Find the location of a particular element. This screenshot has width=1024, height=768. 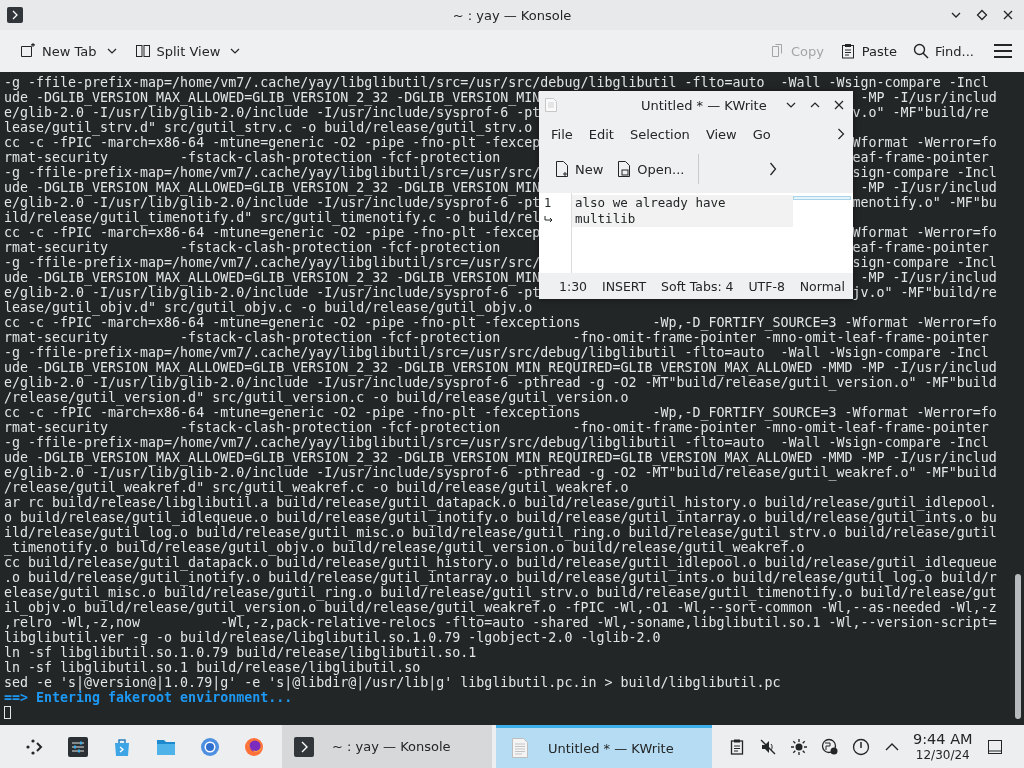

status-item: UTF-8 is located at coordinates (766, 286).